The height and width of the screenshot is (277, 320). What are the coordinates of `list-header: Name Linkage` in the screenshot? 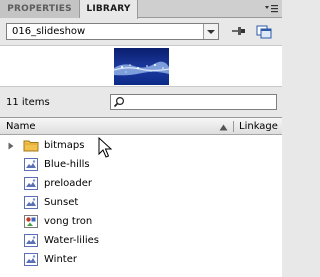 It's located at (141, 126).